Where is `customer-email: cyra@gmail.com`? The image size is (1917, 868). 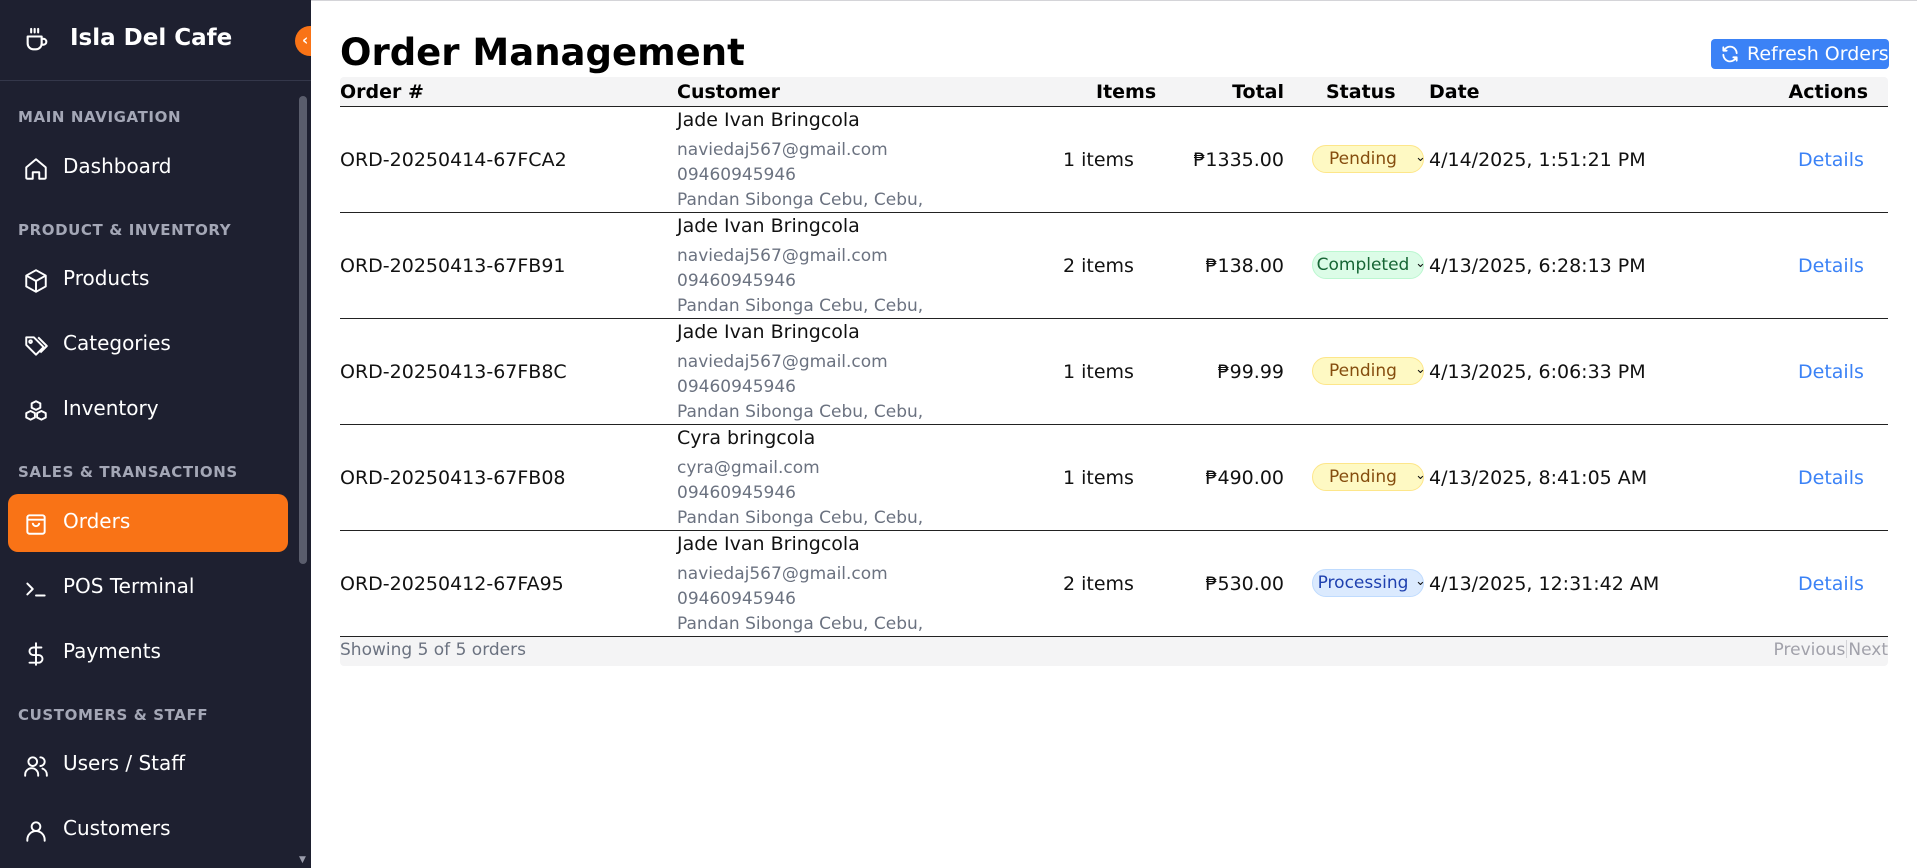
customer-email: cyra@gmail.com is located at coordinates (748, 468).